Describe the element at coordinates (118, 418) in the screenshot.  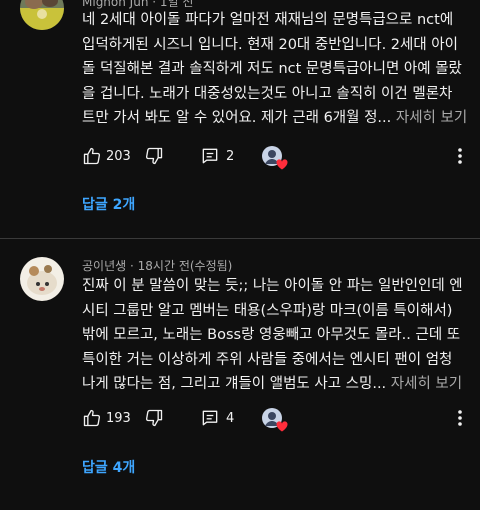
I see `like-count: 193` at that location.